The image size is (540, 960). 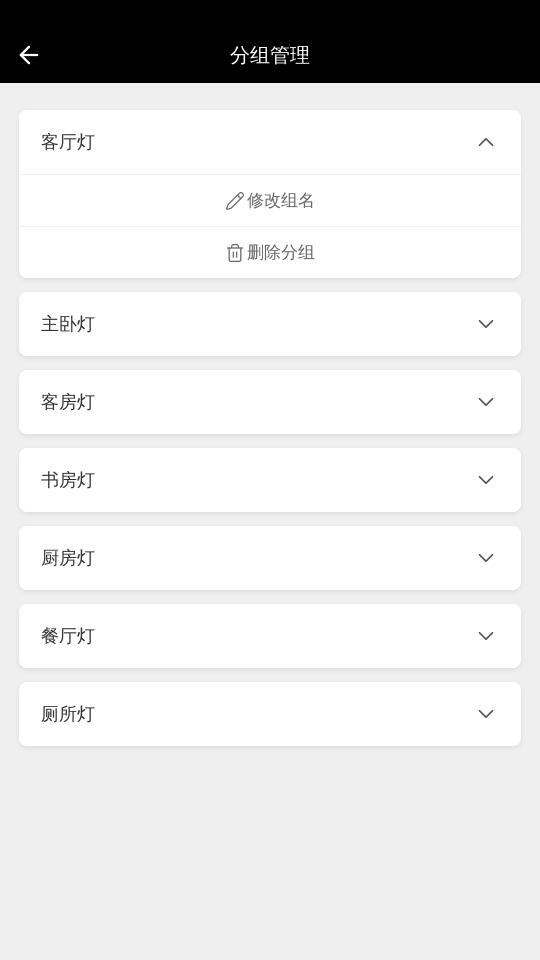 What do you see at coordinates (270, 56) in the screenshot?
I see `page-title: 分组管理` at bounding box center [270, 56].